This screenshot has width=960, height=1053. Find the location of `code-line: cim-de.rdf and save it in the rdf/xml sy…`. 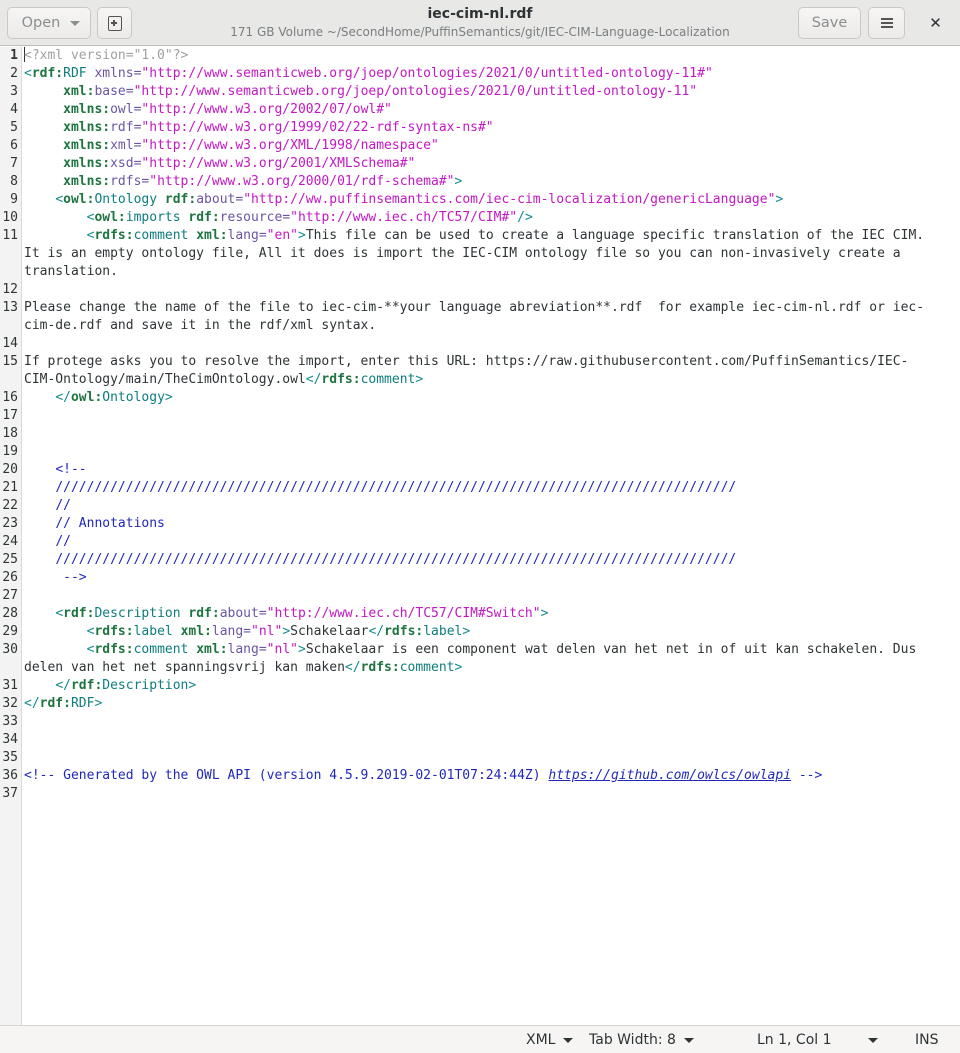

code-line: cim-de.rdf and save it in the rdf/xml sy… is located at coordinates (489, 326).